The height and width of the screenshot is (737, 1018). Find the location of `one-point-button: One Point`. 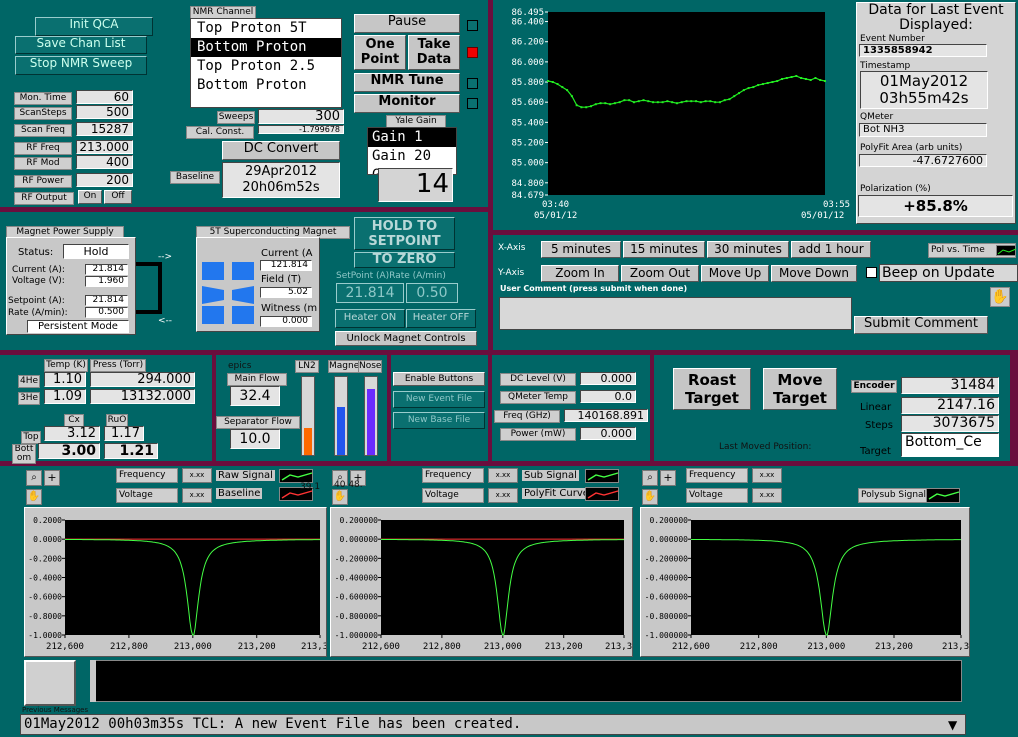

one-point-button: One Point is located at coordinates (380, 52).